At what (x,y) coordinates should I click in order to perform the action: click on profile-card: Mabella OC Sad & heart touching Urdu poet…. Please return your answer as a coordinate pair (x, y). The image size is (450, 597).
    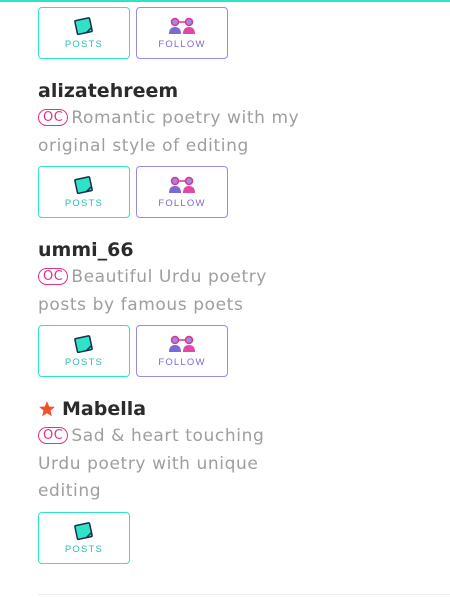
    Looking at the image, I should click on (188, 450).